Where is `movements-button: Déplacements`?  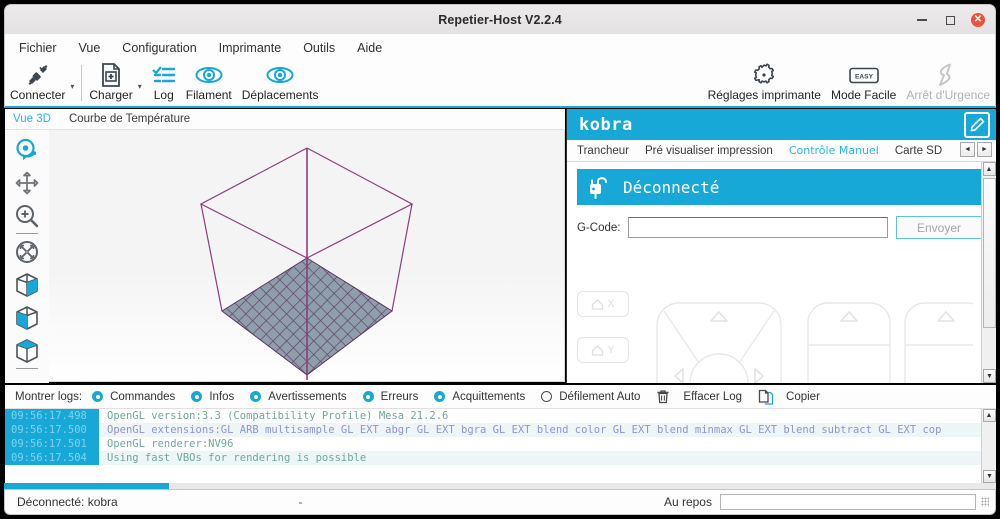 movements-button: Déplacements is located at coordinates (280, 83).